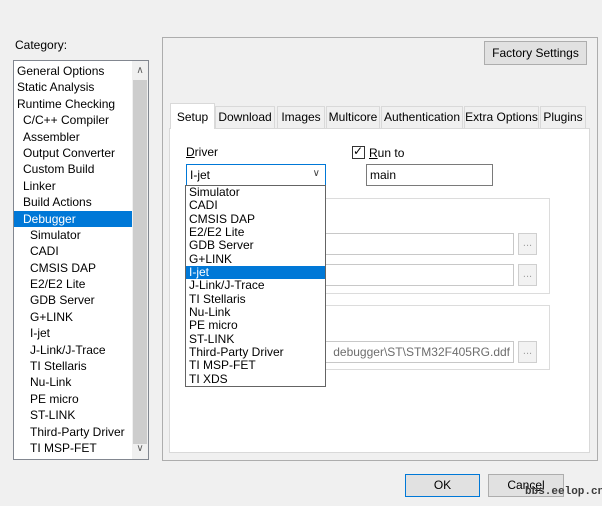 The image size is (602, 506). What do you see at coordinates (255, 339) in the screenshot?
I see `driver-option: ST-LINK` at bounding box center [255, 339].